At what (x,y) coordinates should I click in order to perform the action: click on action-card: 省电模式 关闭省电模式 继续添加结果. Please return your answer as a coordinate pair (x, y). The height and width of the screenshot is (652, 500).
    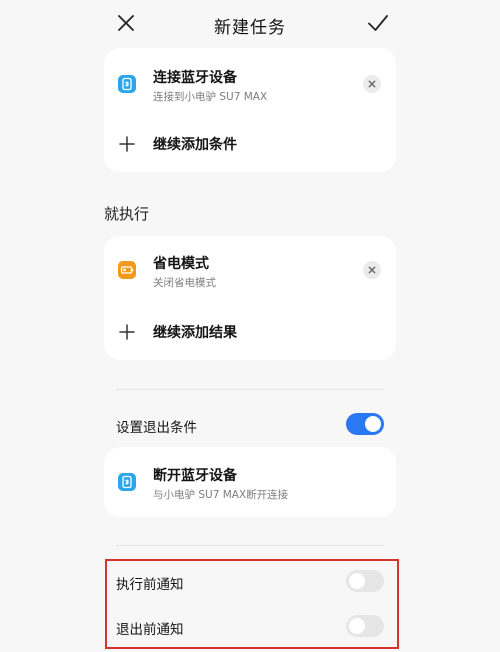
    Looking at the image, I should click on (250, 298).